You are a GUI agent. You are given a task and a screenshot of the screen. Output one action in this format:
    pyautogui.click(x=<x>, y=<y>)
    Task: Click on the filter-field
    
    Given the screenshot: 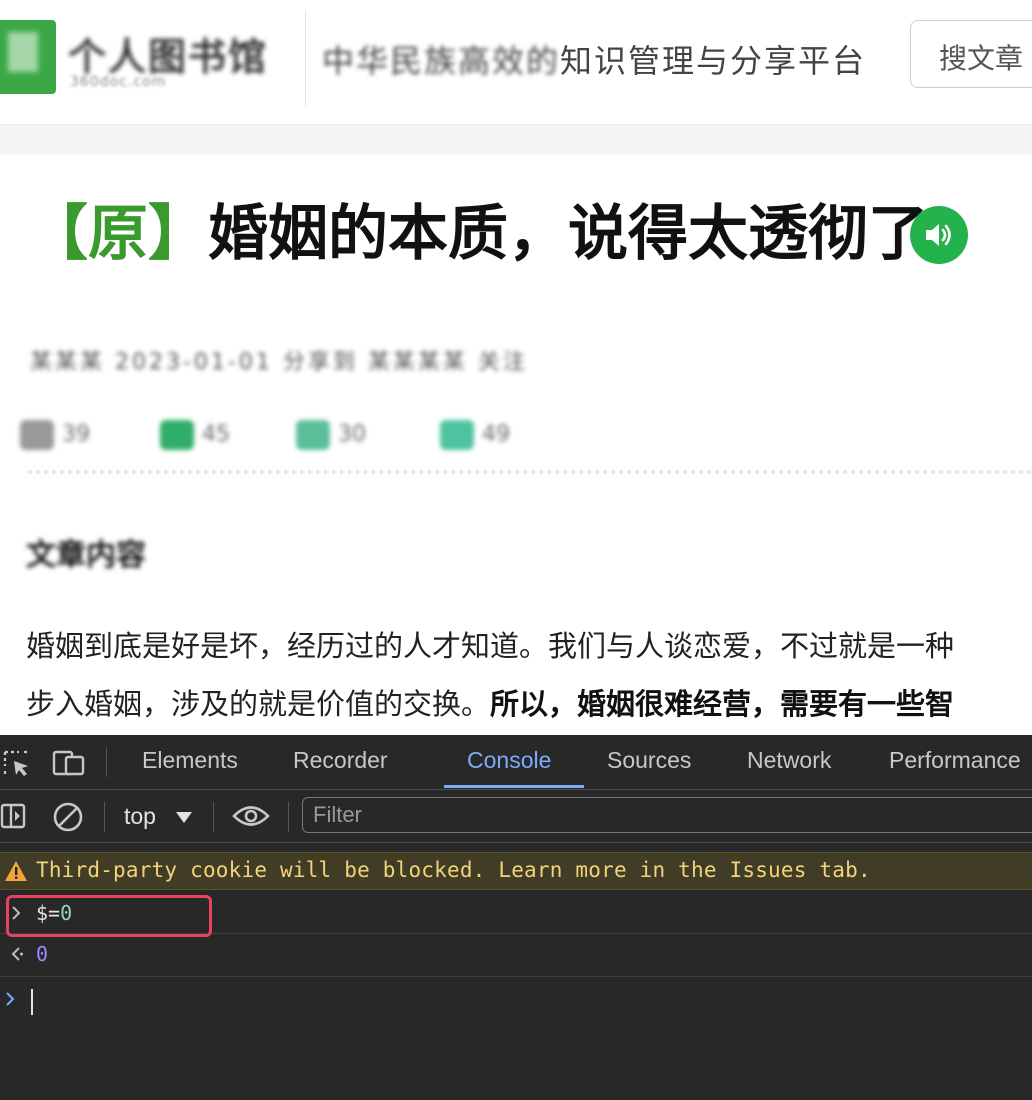 What is the action you would take?
    pyautogui.click(x=667, y=815)
    